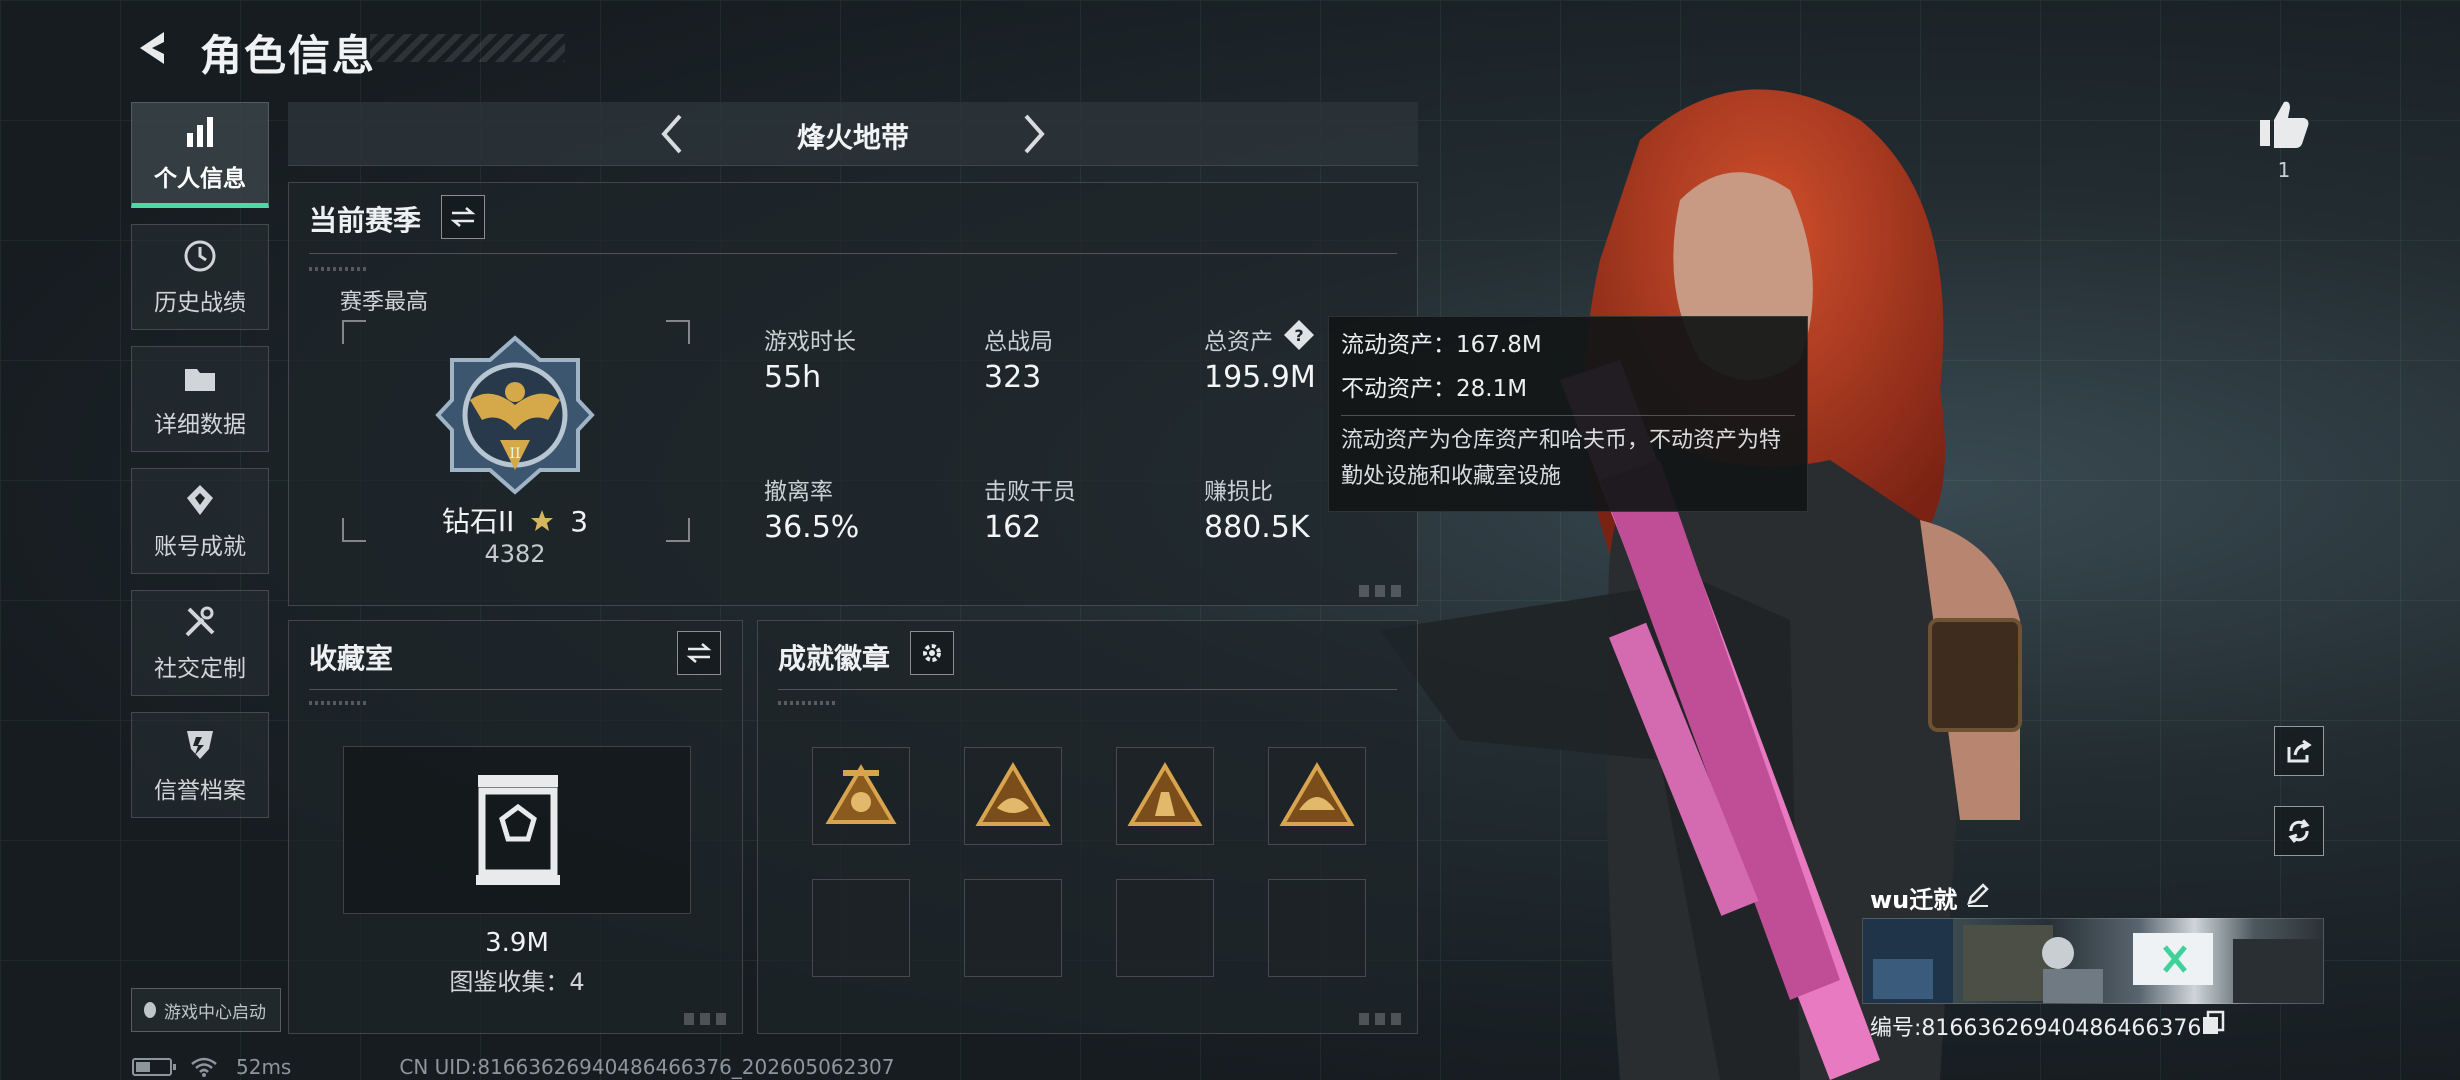  Describe the element at coordinates (1260, 377) in the screenshot. I see `stat-value-total-assets: 195.9M` at that location.